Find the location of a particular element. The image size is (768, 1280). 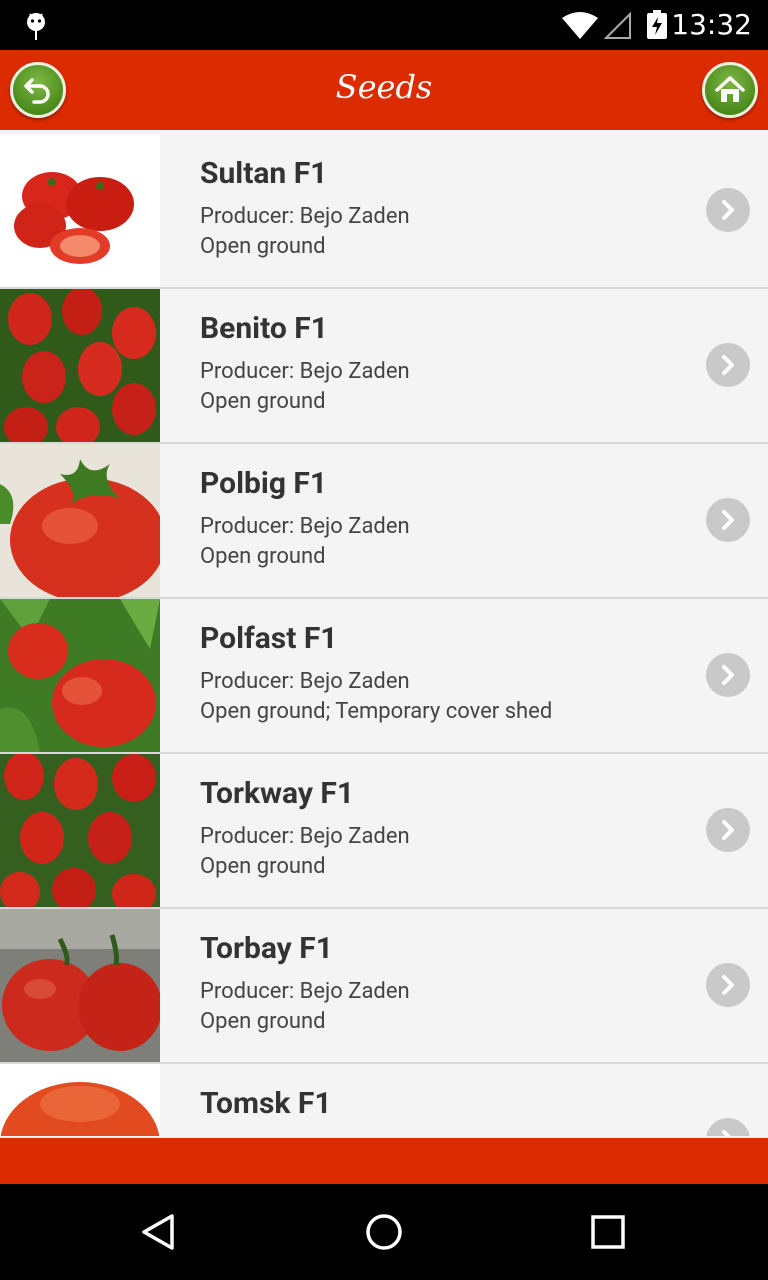

battery-charging-icon is located at coordinates (657, 24).